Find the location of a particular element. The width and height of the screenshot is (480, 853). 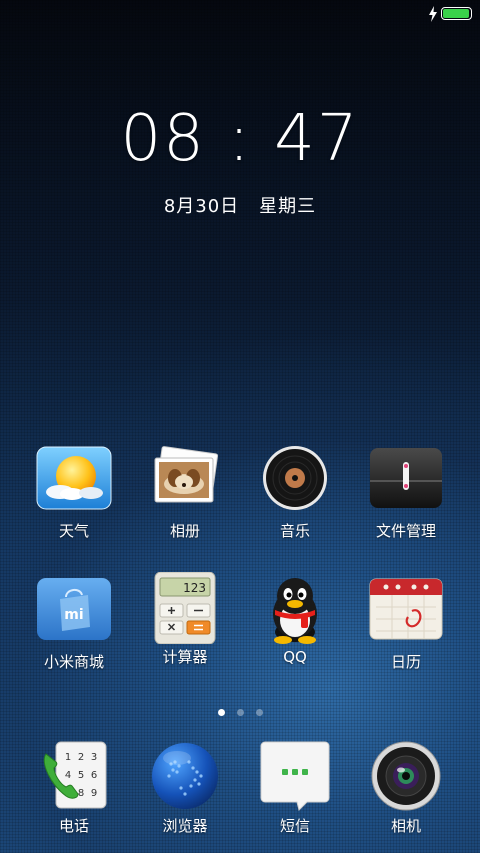

phone-key: 1 is located at coordinates (68, 757).